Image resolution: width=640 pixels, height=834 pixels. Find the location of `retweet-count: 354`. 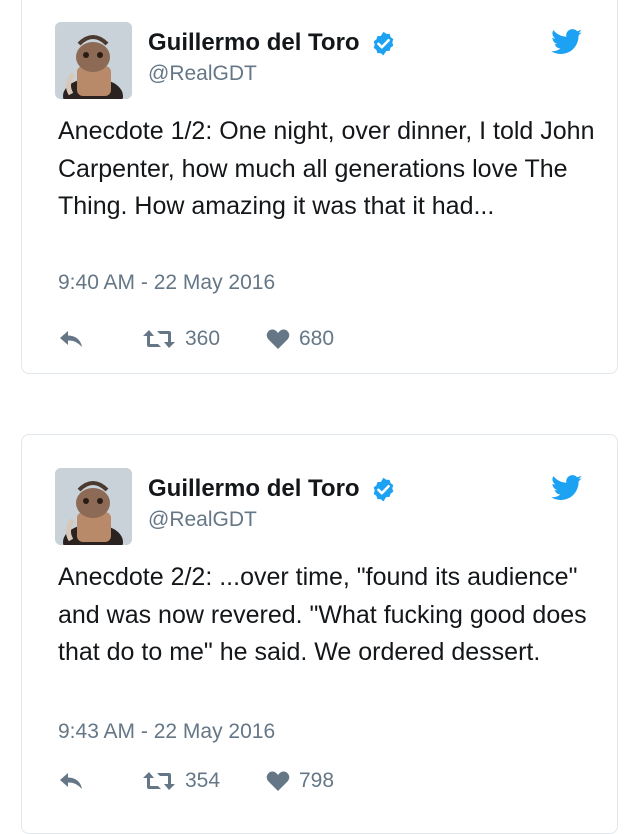

retweet-count: 354 is located at coordinates (203, 780).